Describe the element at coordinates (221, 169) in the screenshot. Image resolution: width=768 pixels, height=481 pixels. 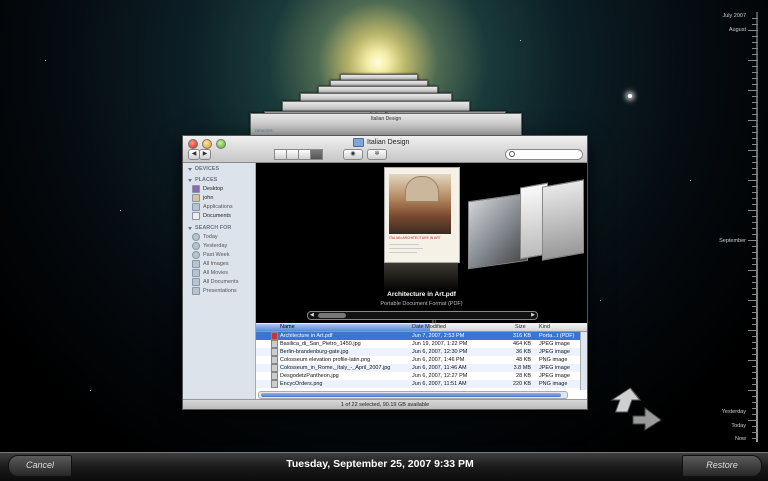
I see `sidebar-header-devices: DEVICES` at that location.